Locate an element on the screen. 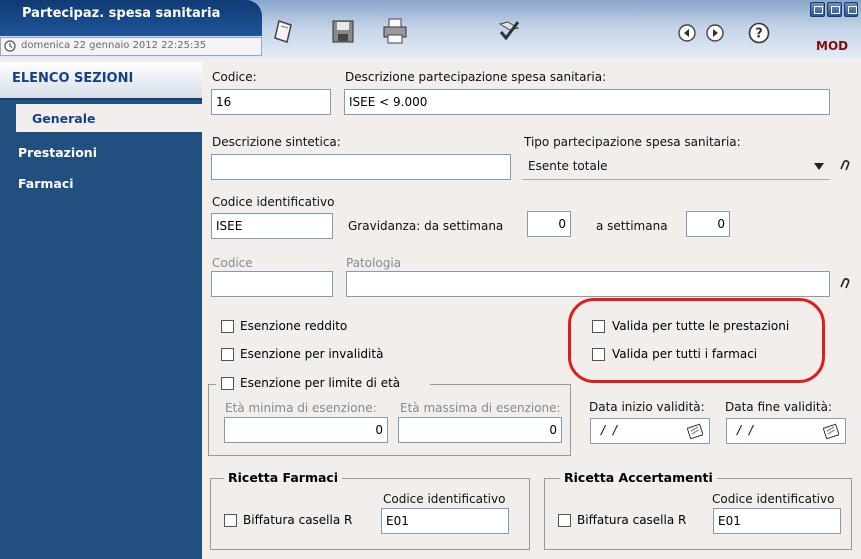  sidebar-item-generale: Generale is located at coordinates (109, 118).